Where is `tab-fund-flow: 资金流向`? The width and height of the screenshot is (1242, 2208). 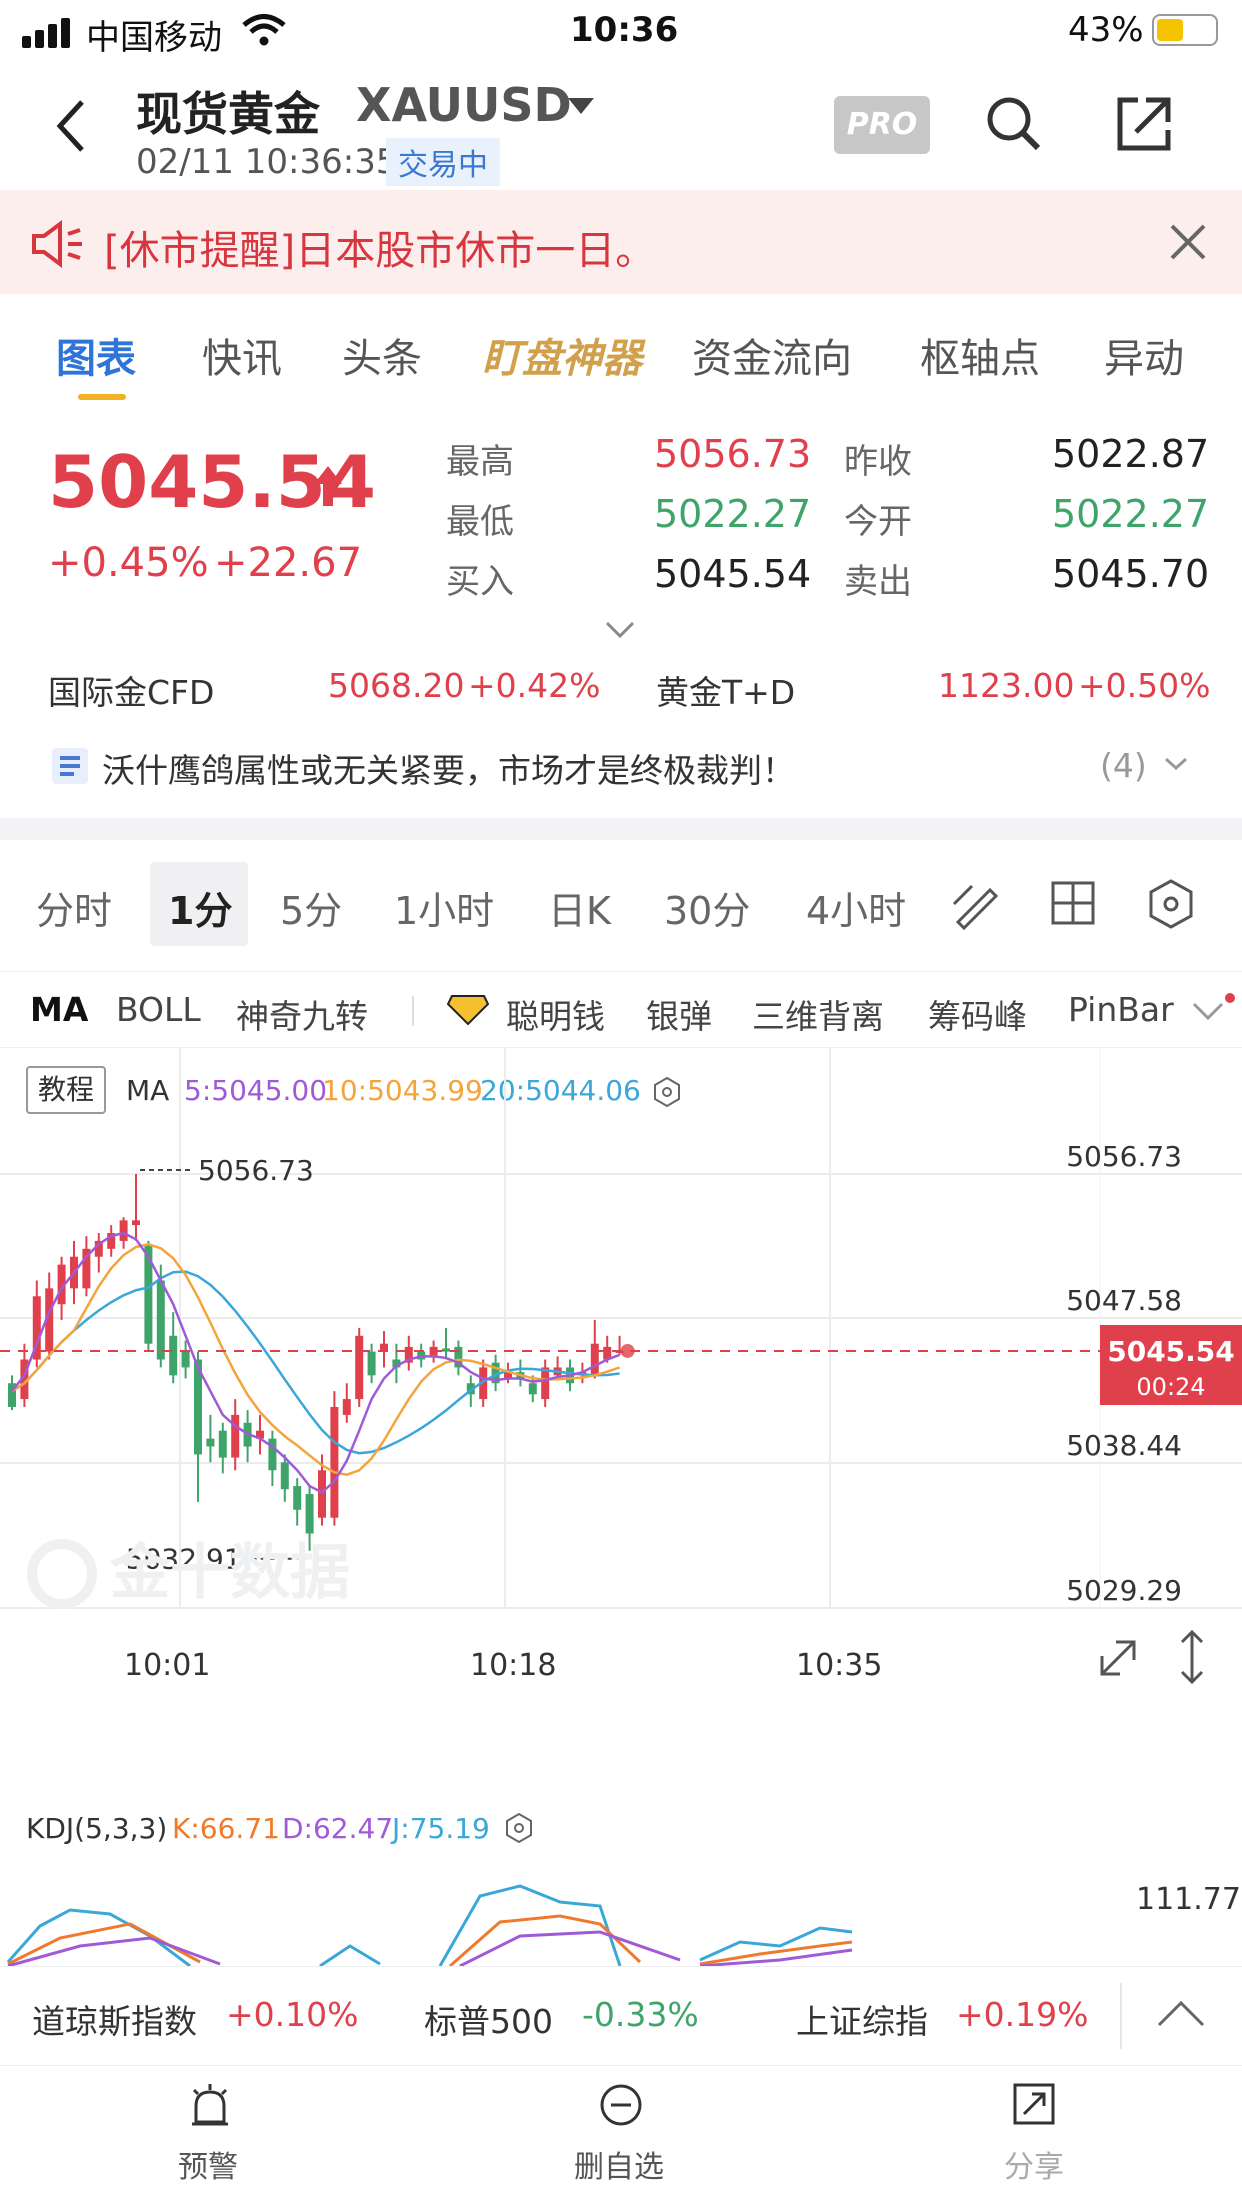 tab-fund-flow: 资金流向 is located at coordinates (772, 355).